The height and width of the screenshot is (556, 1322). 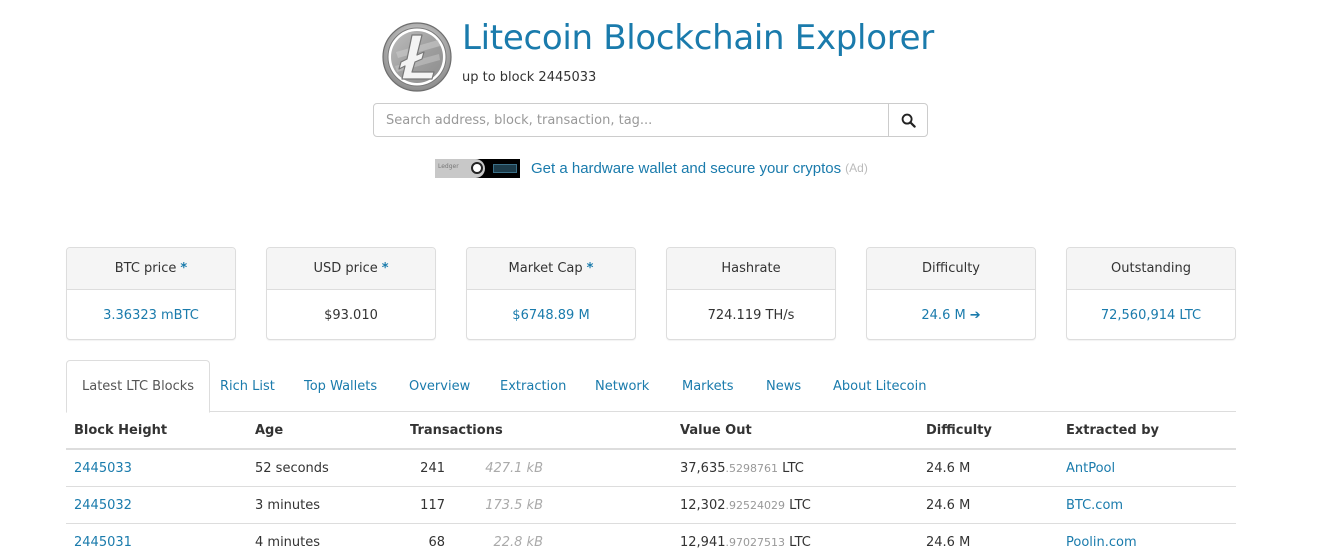 I want to click on column-header-extracted-by: Extracted by, so click(x=1113, y=430).